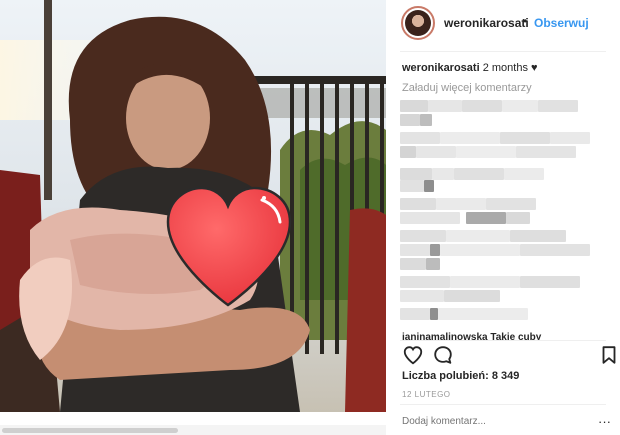  I want to click on load-more-comments-link: Załaduj więcej komentarzy, so click(467, 88).